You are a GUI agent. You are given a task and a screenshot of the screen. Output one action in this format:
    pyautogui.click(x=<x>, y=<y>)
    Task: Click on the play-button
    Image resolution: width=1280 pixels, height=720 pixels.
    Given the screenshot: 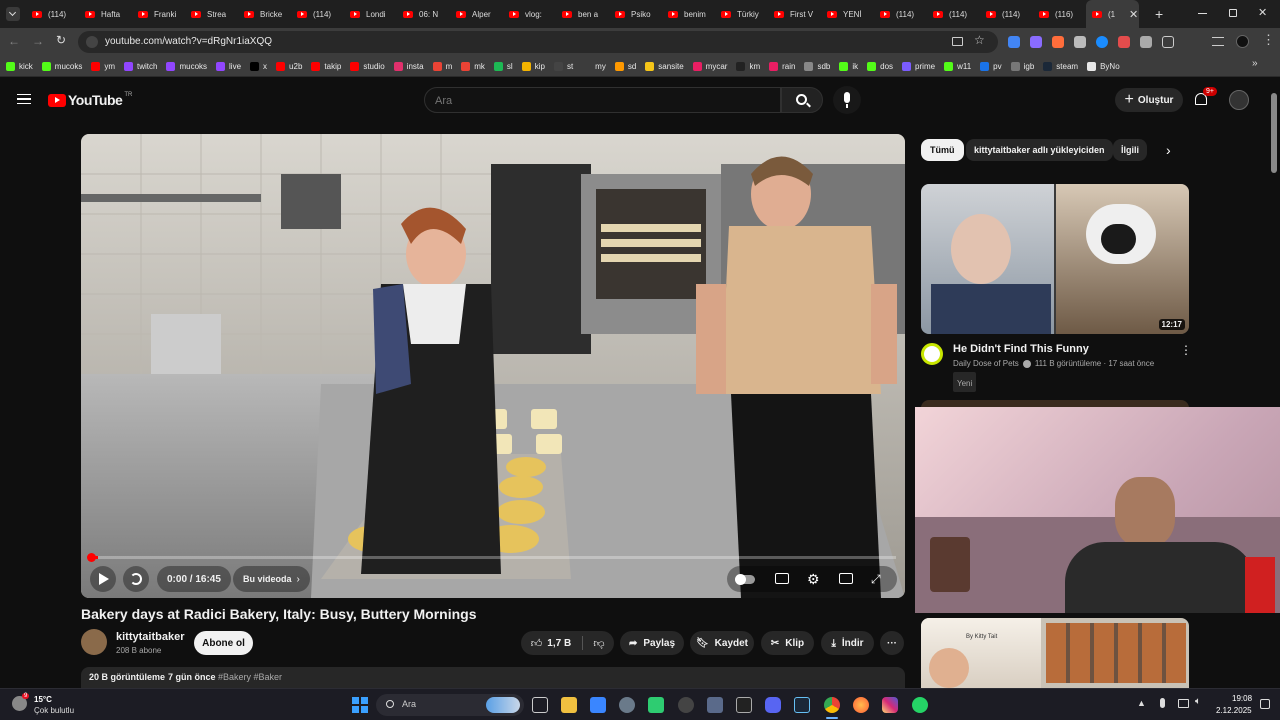 What is the action you would take?
    pyautogui.click(x=103, y=579)
    